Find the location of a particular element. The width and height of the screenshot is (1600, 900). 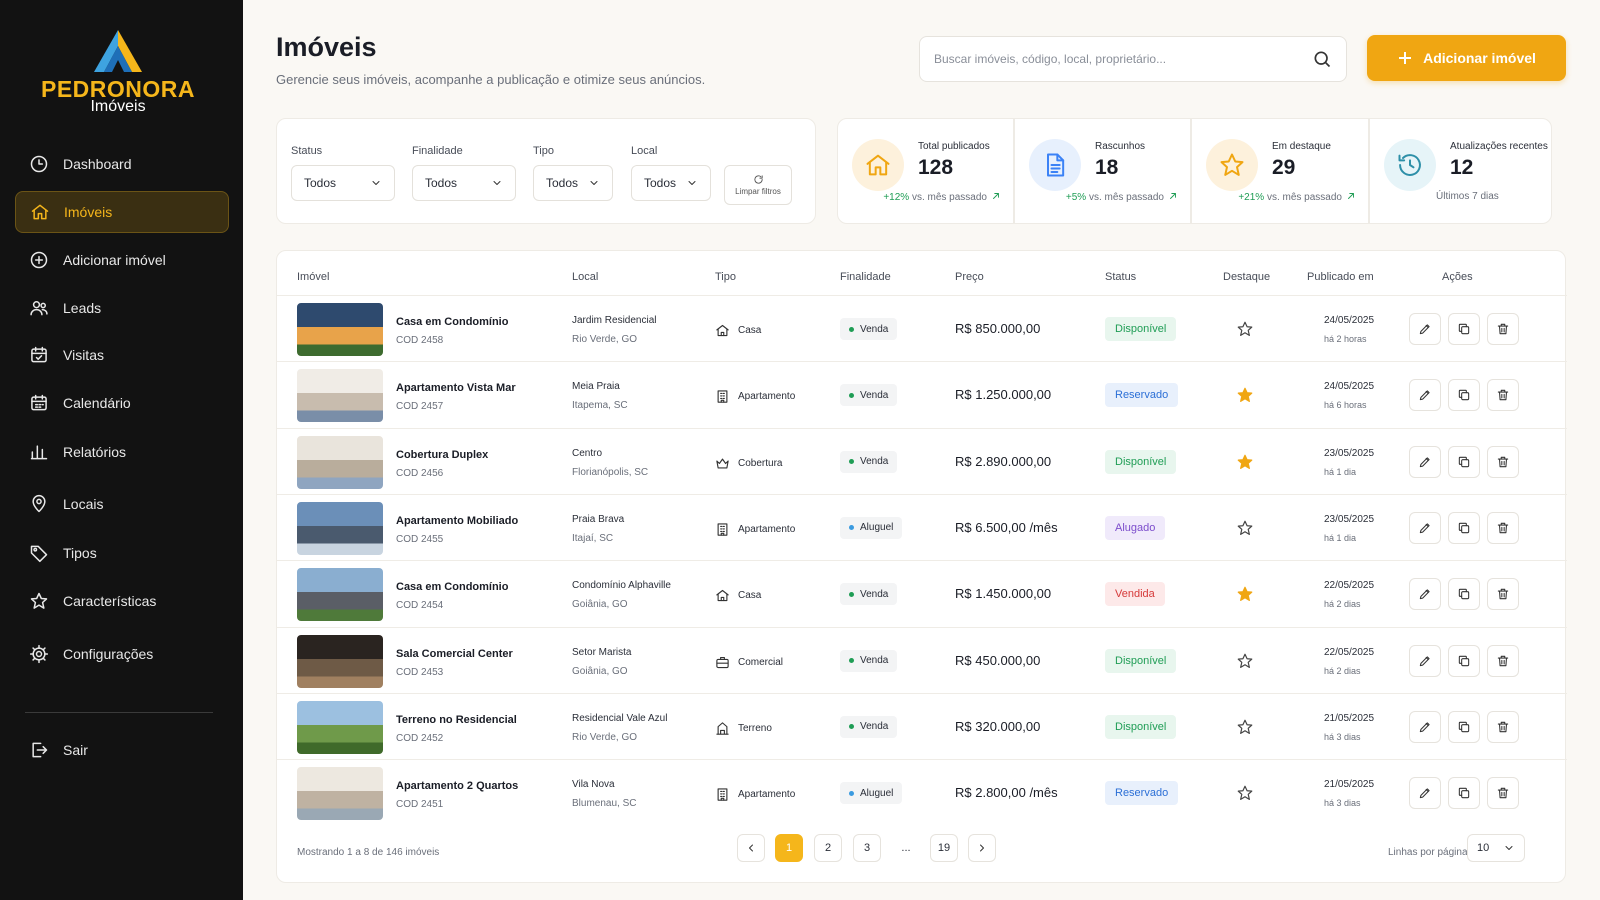

filter-select-finalidade: Todos is located at coordinates (464, 183).